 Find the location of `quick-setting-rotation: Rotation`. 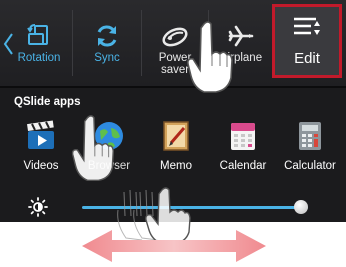

quick-setting-rotation: Rotation is located at coordinates (39, 43).